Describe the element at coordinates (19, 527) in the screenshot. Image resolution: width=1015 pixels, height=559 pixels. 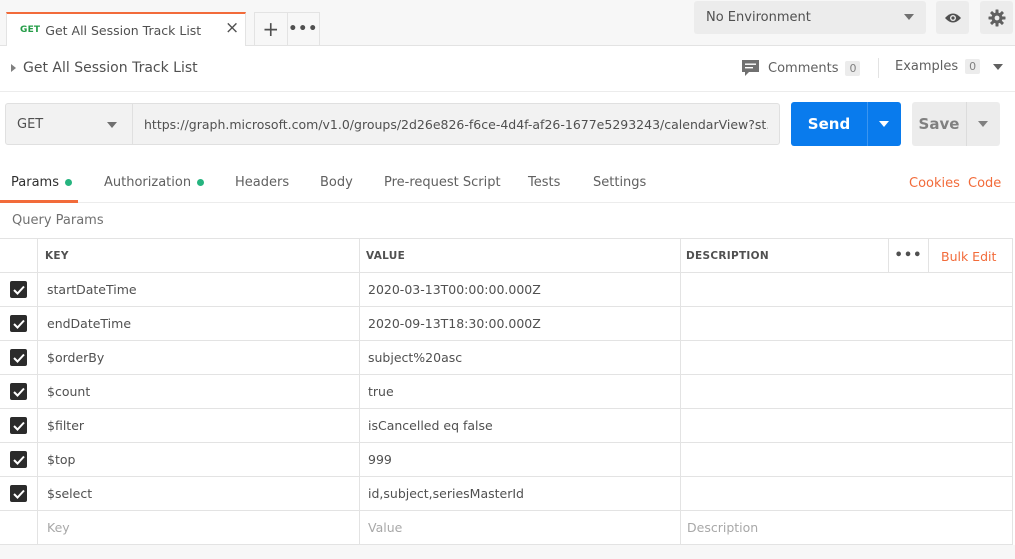
I see `empty-checkbox-cell` at that location.